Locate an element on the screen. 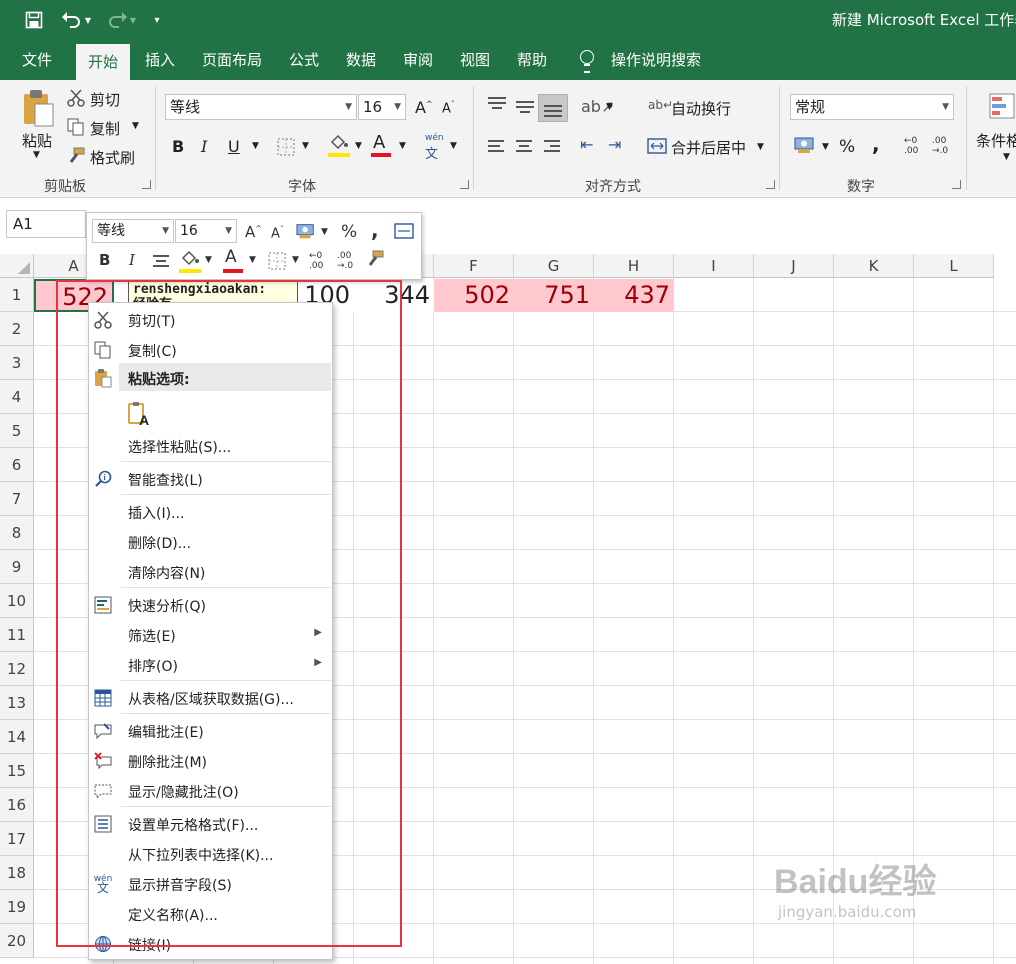 The width and height of the screenshot is (1016, 964). mini-grow-font-icon: A^ is located at coordinates (253, 232).